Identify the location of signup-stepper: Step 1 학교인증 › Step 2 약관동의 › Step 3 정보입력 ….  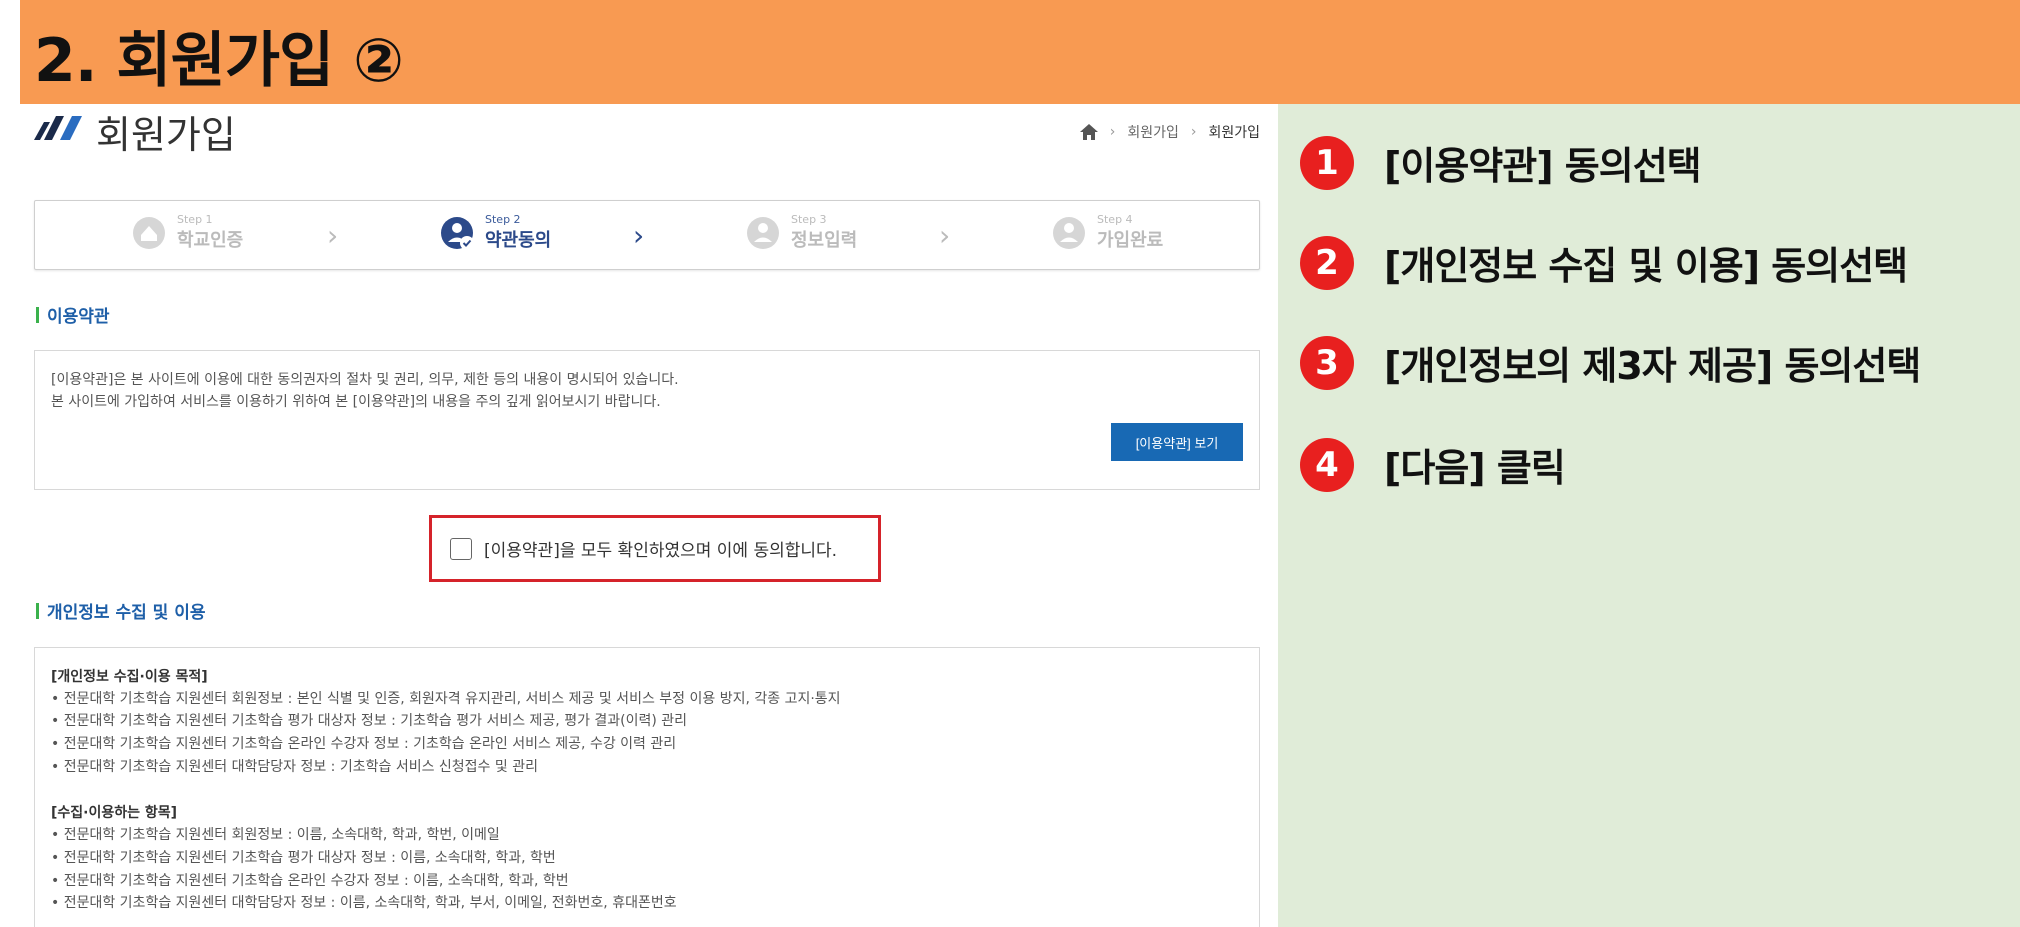
(647, 235).